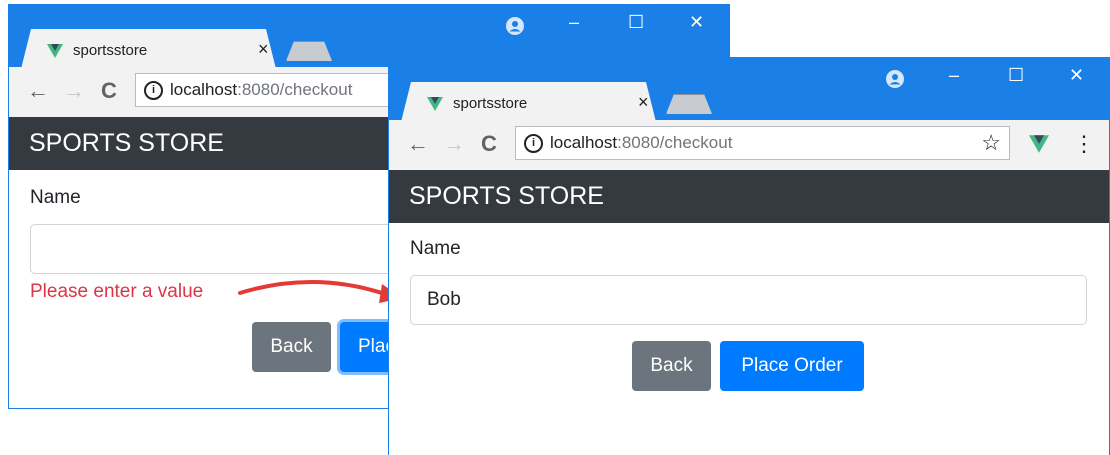 The image size is (1110, 455). I want to click on browser-toolbar: ← → C i localhost:8080/checkout ☆ ⋮, so click(749, 145).